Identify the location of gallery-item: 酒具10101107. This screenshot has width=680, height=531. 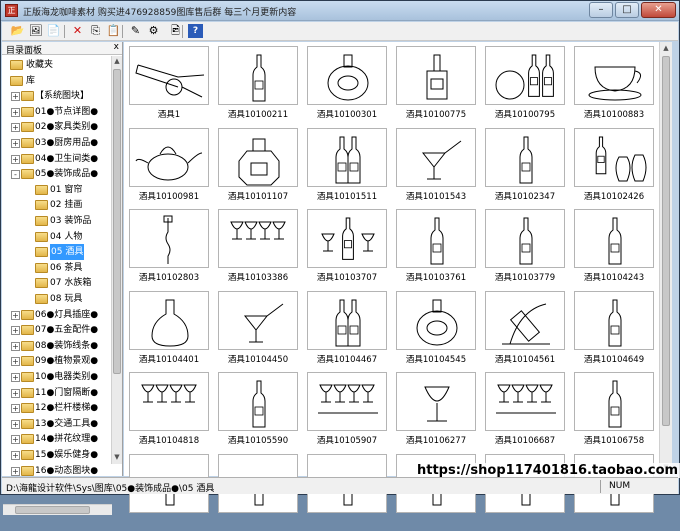
(258, 166).